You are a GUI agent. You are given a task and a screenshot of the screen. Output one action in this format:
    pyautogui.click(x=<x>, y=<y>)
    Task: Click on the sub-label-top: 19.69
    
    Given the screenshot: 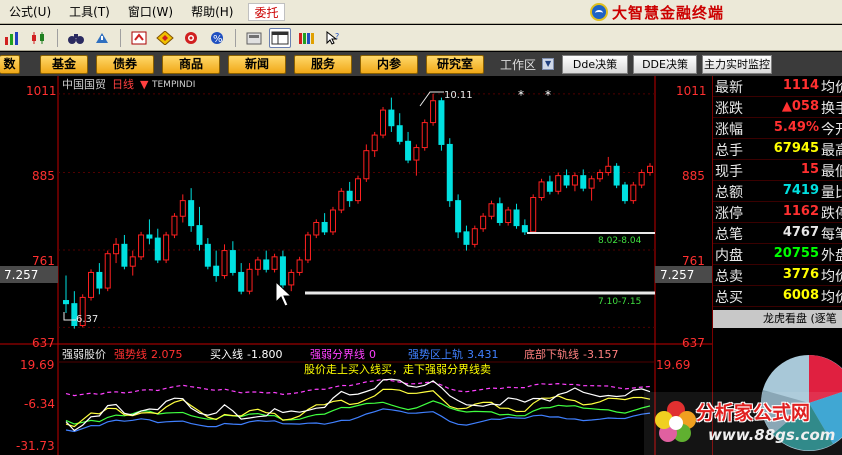 What is the action you would take?
    pyautogui.click(x=37, y=365)
    